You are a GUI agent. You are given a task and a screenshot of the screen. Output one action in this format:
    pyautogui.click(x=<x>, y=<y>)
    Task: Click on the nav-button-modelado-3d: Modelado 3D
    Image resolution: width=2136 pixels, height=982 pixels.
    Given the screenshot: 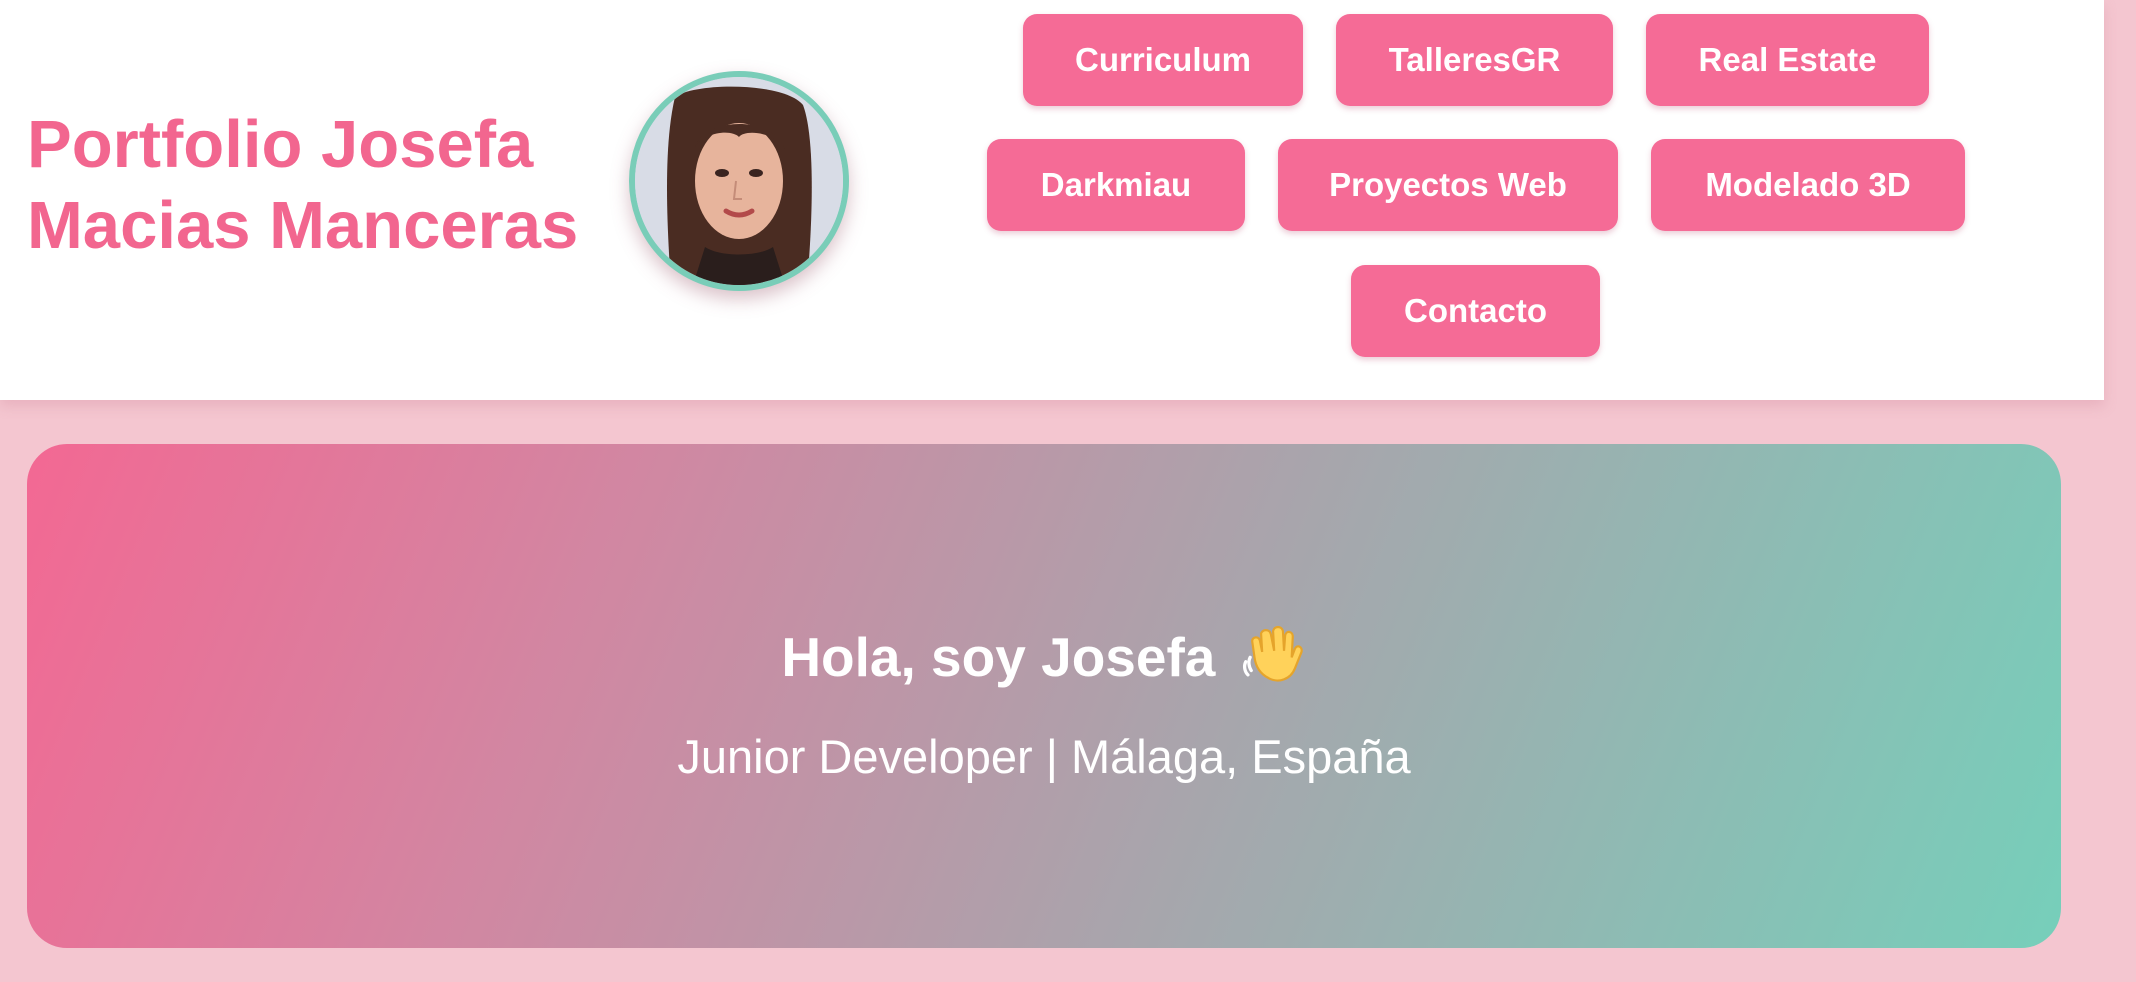 What is the action you would take?
    pyautogui.click(x=1808, y=185)
    